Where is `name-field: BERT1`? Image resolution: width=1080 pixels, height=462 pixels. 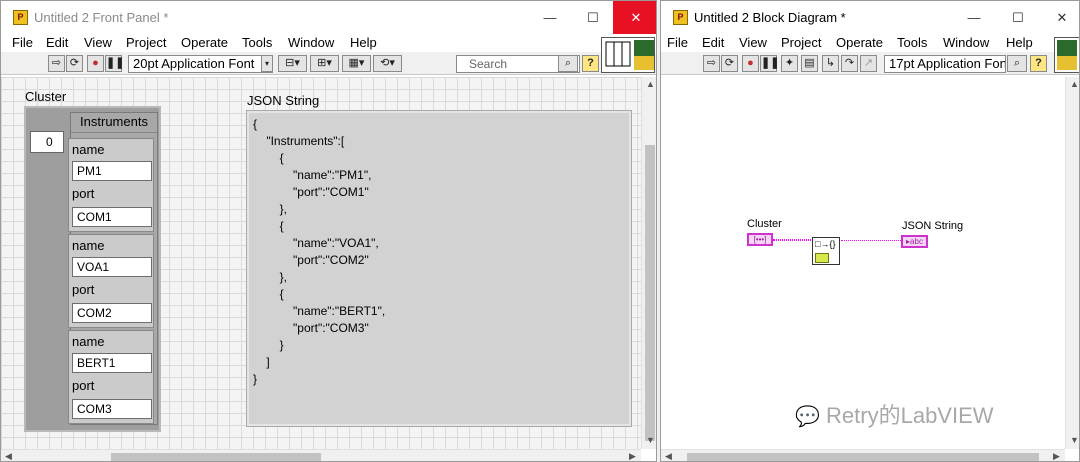
name-field: BERT1 is located at coordinates (112, 363).